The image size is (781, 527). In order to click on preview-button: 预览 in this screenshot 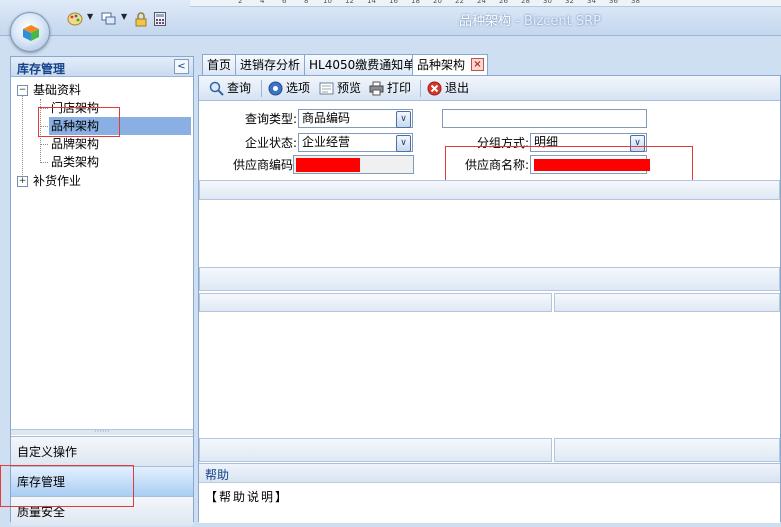, I will do `click(340, 88)`.